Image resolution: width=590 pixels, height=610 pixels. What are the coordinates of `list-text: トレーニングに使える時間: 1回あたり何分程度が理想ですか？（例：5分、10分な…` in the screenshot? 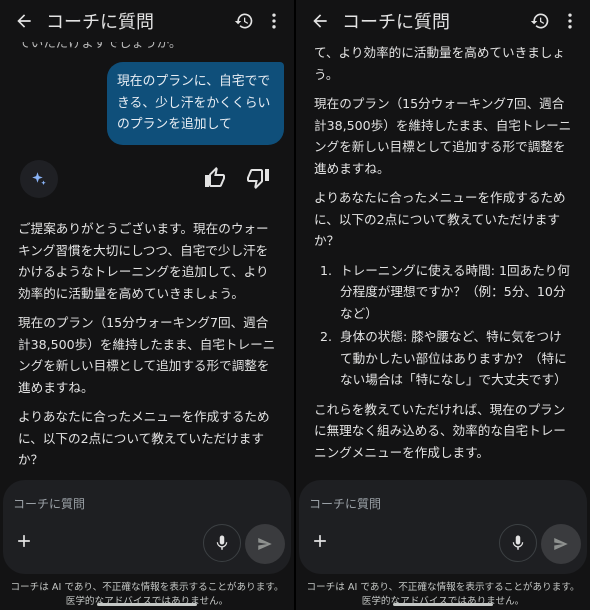 It's located at (455, 291).